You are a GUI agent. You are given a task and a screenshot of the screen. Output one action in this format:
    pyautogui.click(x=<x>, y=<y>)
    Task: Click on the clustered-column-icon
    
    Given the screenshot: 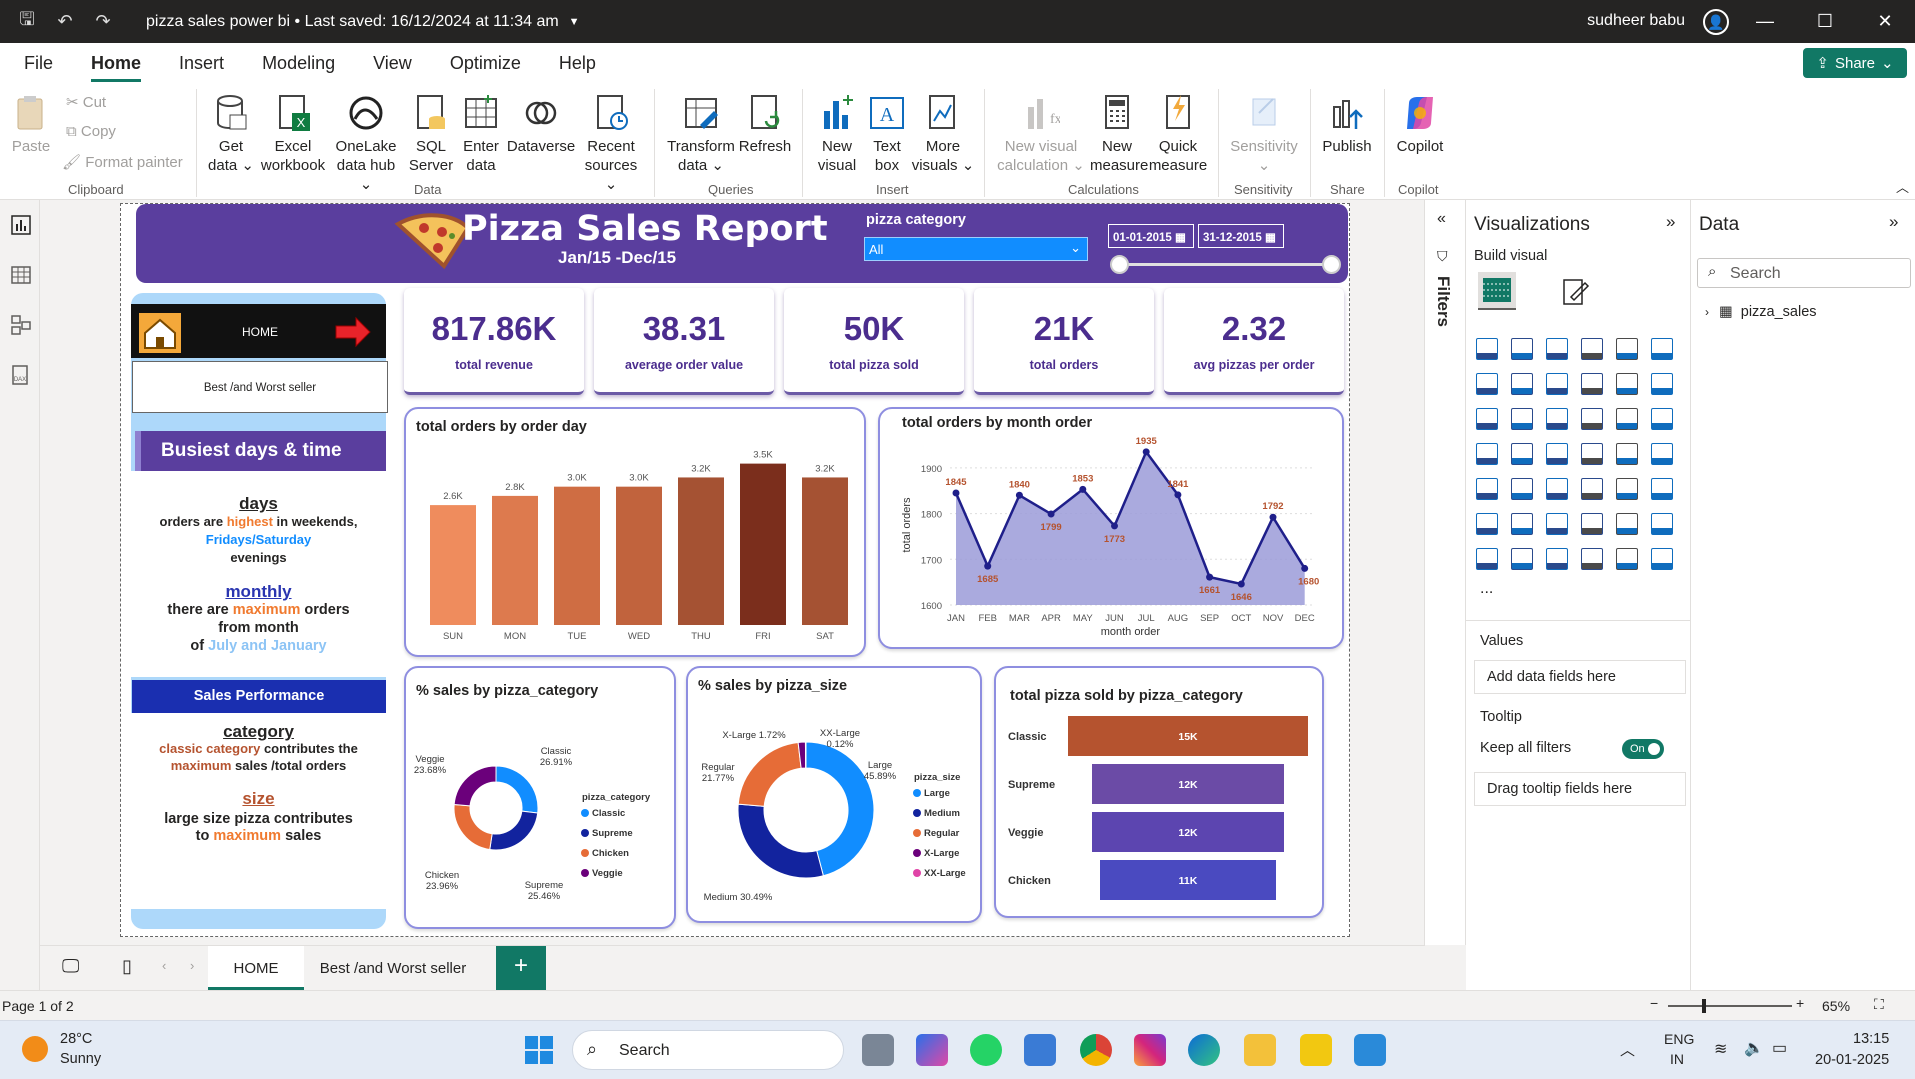 What is the action you would take?
    pyautogui.click(x=1592, y=349)
    